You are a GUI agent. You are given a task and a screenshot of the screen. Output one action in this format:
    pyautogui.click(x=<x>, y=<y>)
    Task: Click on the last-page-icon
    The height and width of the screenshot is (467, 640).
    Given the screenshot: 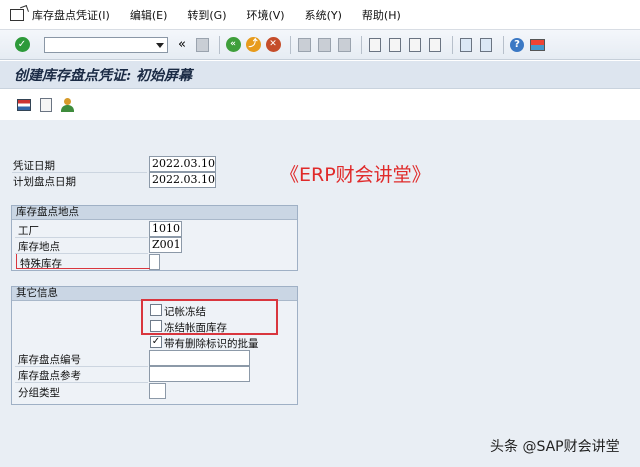 What is the action you would take?
    pyautogui.click(x=435, y=45)
    